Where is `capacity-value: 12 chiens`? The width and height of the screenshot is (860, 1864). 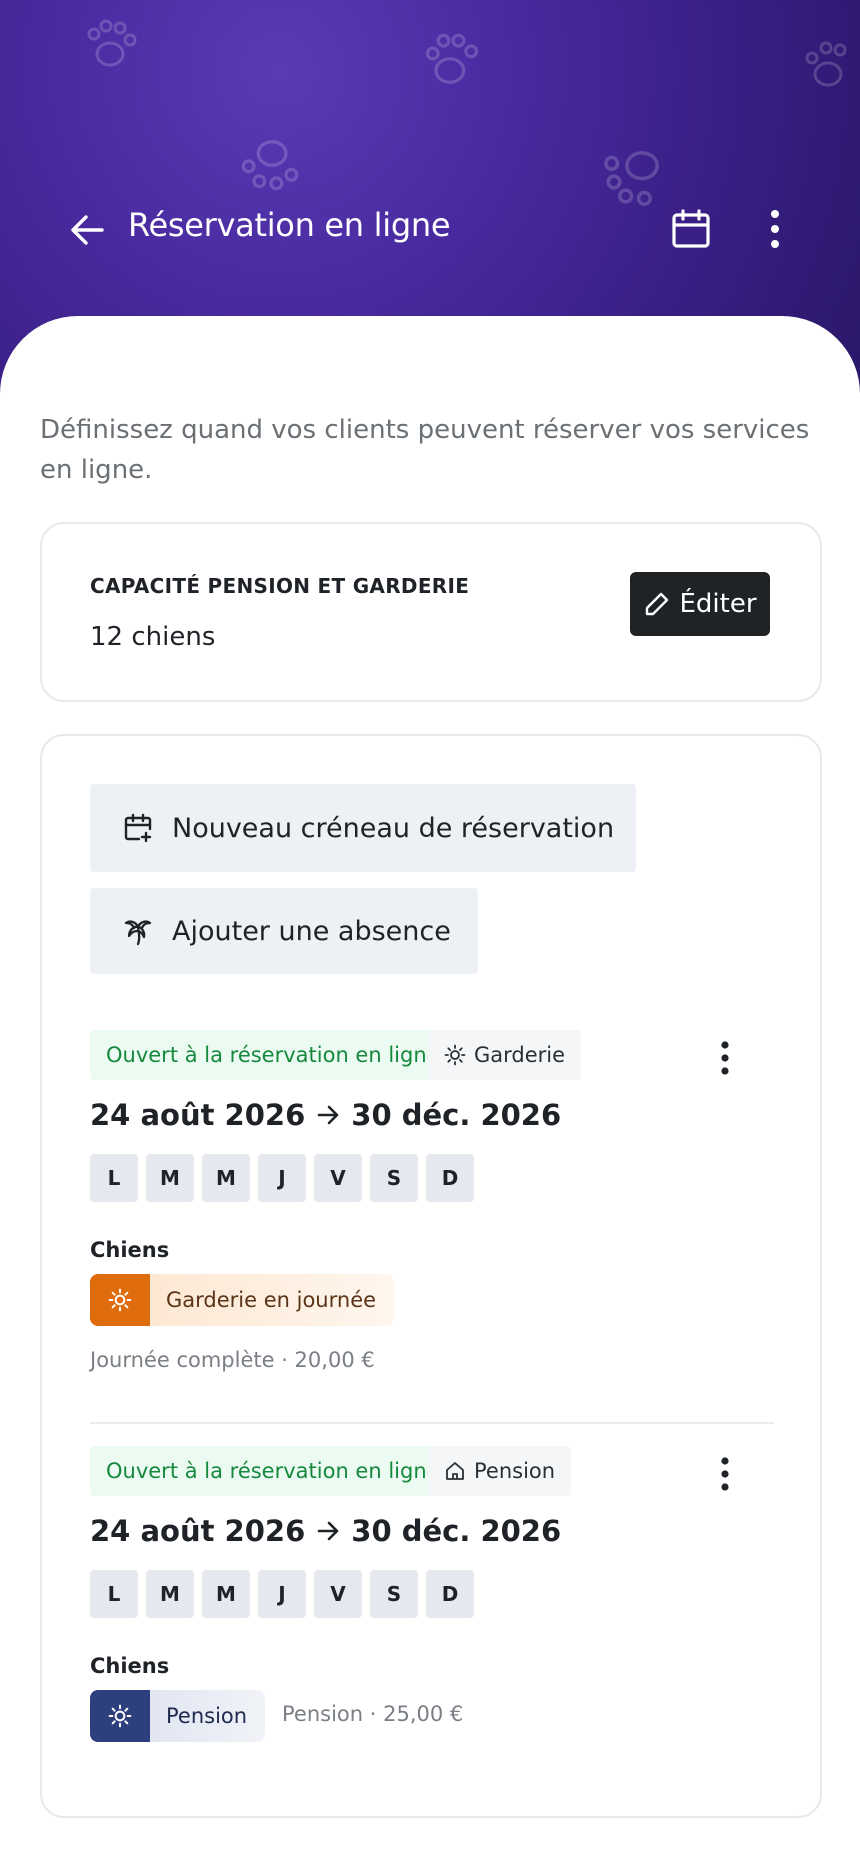 capacity-value: 12 chiens is located at coordinates (153, 637).